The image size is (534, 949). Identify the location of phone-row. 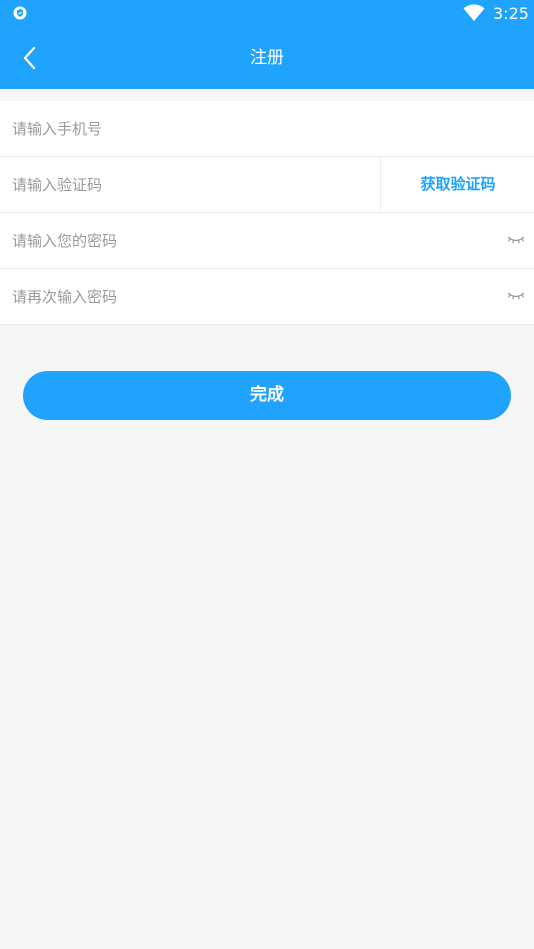
(267, 129).